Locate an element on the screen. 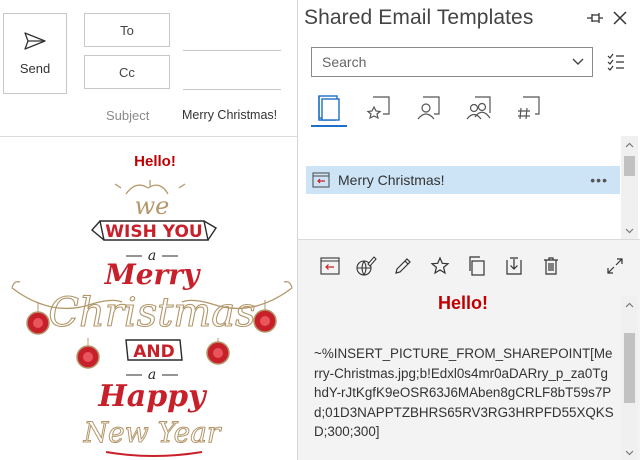  send-label: Send is located at coordinates (35, 68).